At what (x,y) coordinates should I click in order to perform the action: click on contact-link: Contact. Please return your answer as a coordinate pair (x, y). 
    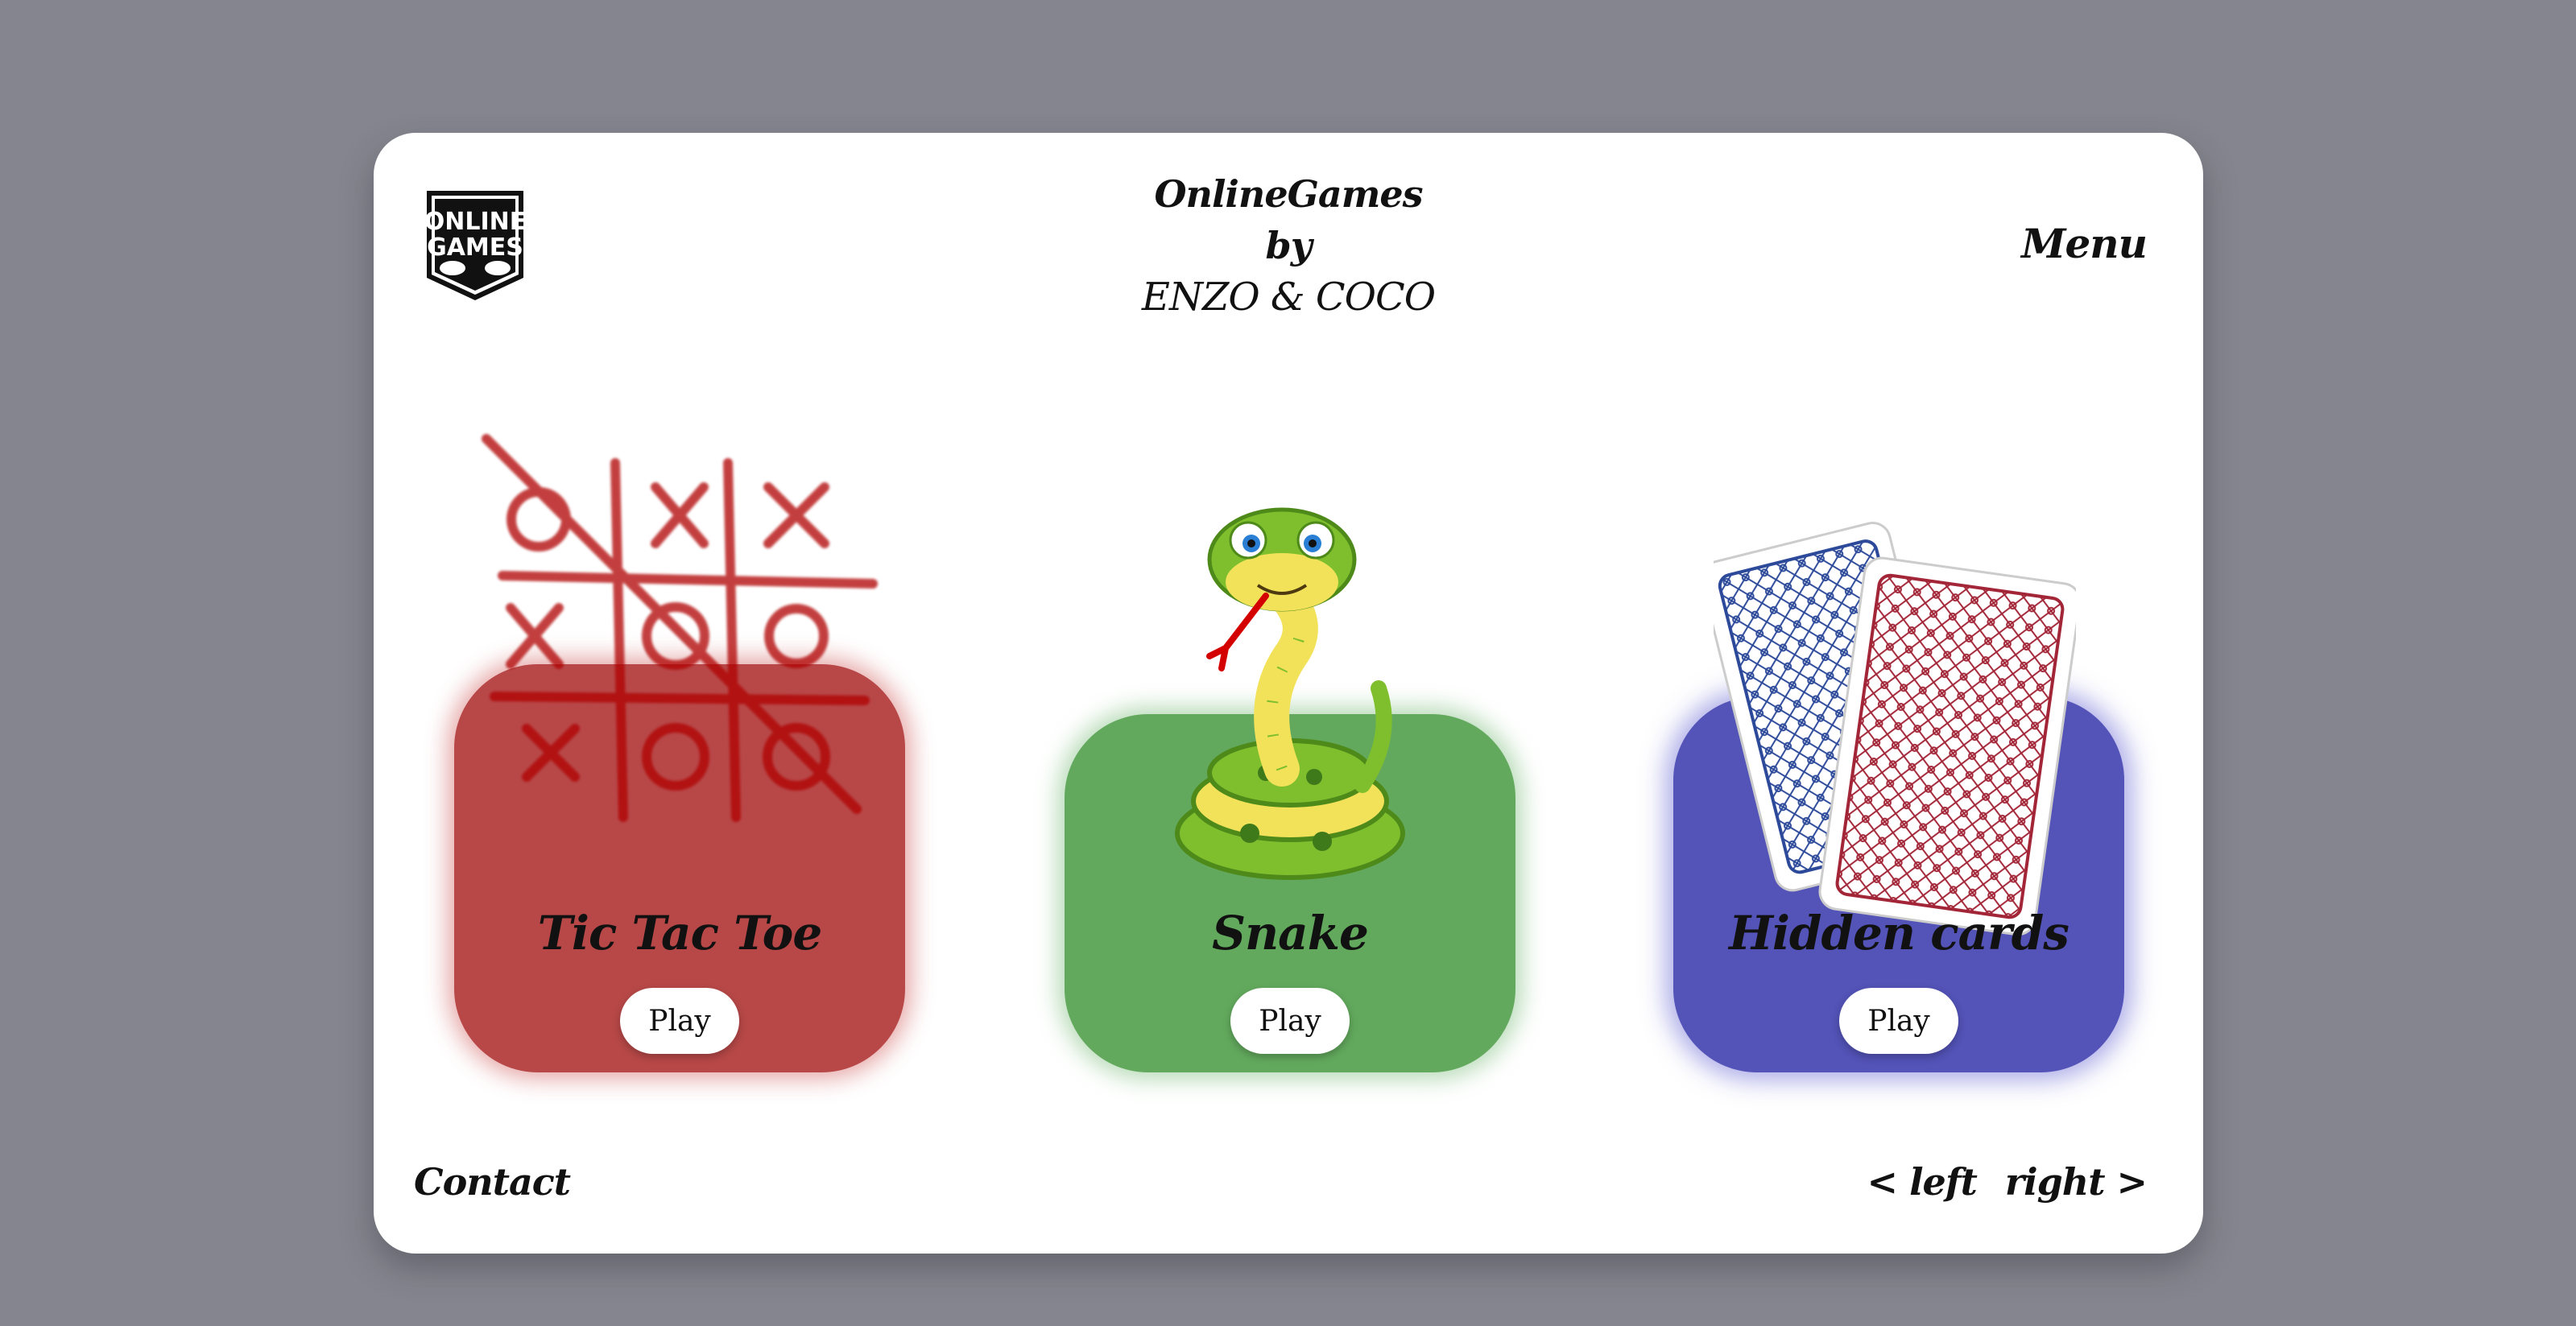
    Looking at the image, I should click on (493, 1182).